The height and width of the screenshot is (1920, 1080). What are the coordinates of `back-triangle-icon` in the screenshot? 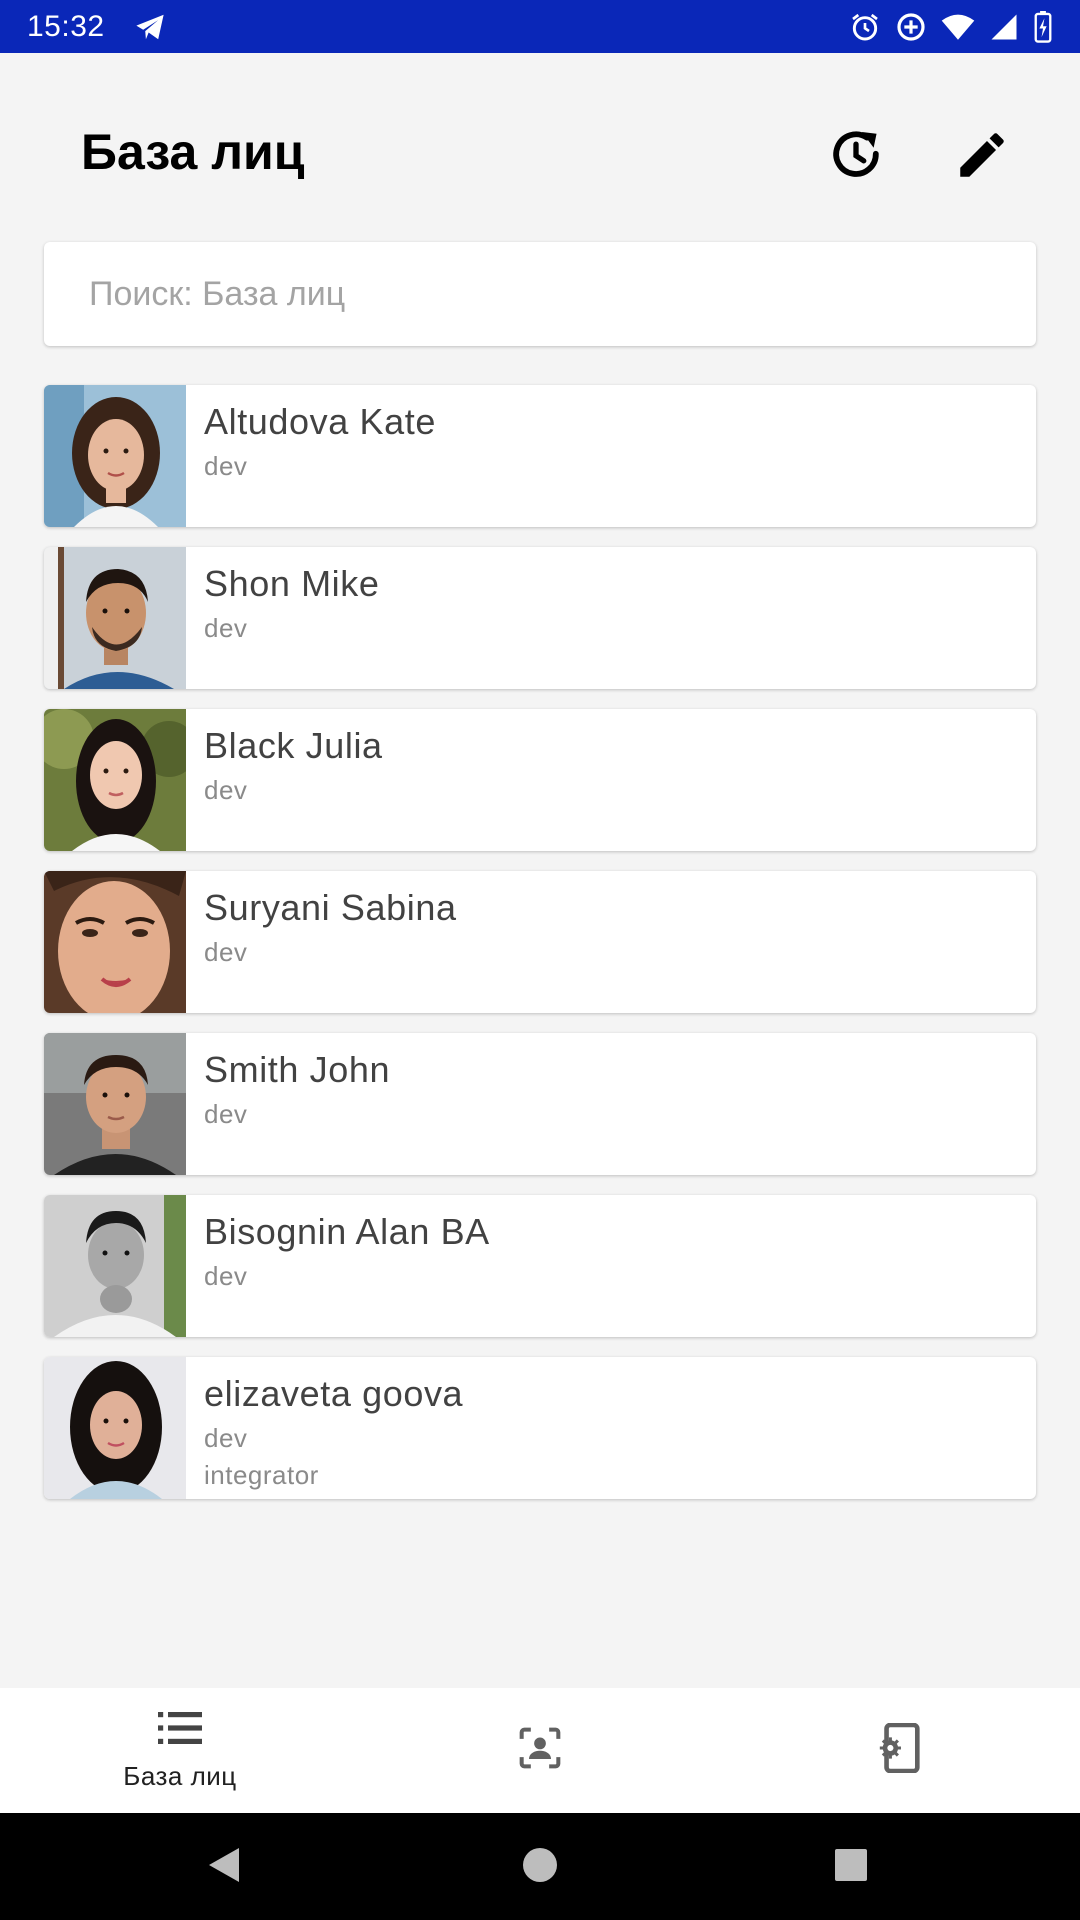 It's located at (224, 1867).